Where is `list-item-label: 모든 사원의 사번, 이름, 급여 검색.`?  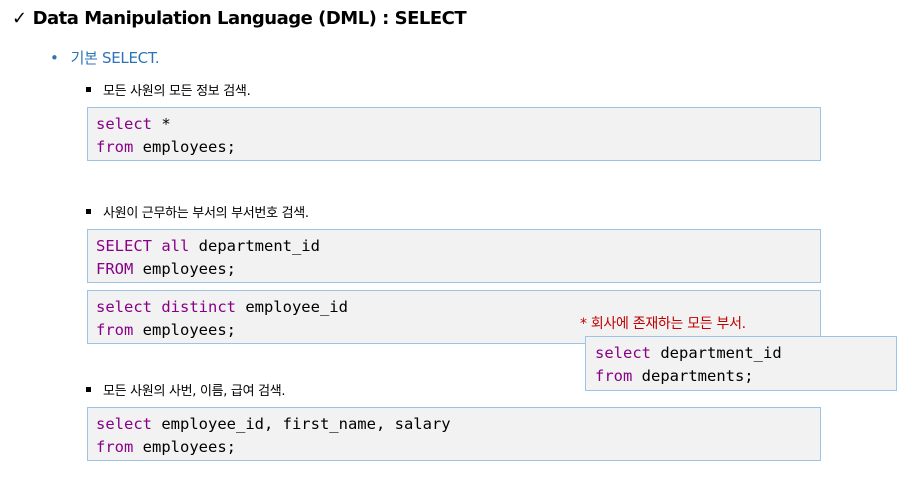 list-item-label: 모든 사원의 사번, 이름, 급여 검색. is located at coordinates (194, 391).